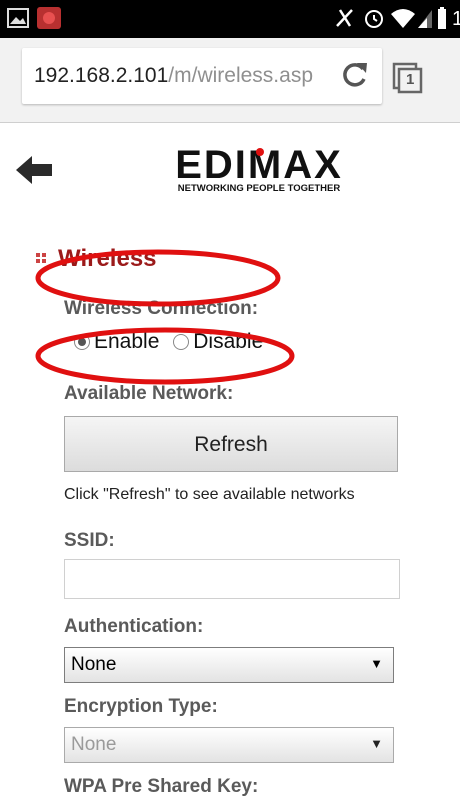 Image resolution: width=460 pixels, height=812 pixels. What do you see at coordinates (344, 18) in the screenshot?
I see `mute-icon` at bounding box center [344, 18].